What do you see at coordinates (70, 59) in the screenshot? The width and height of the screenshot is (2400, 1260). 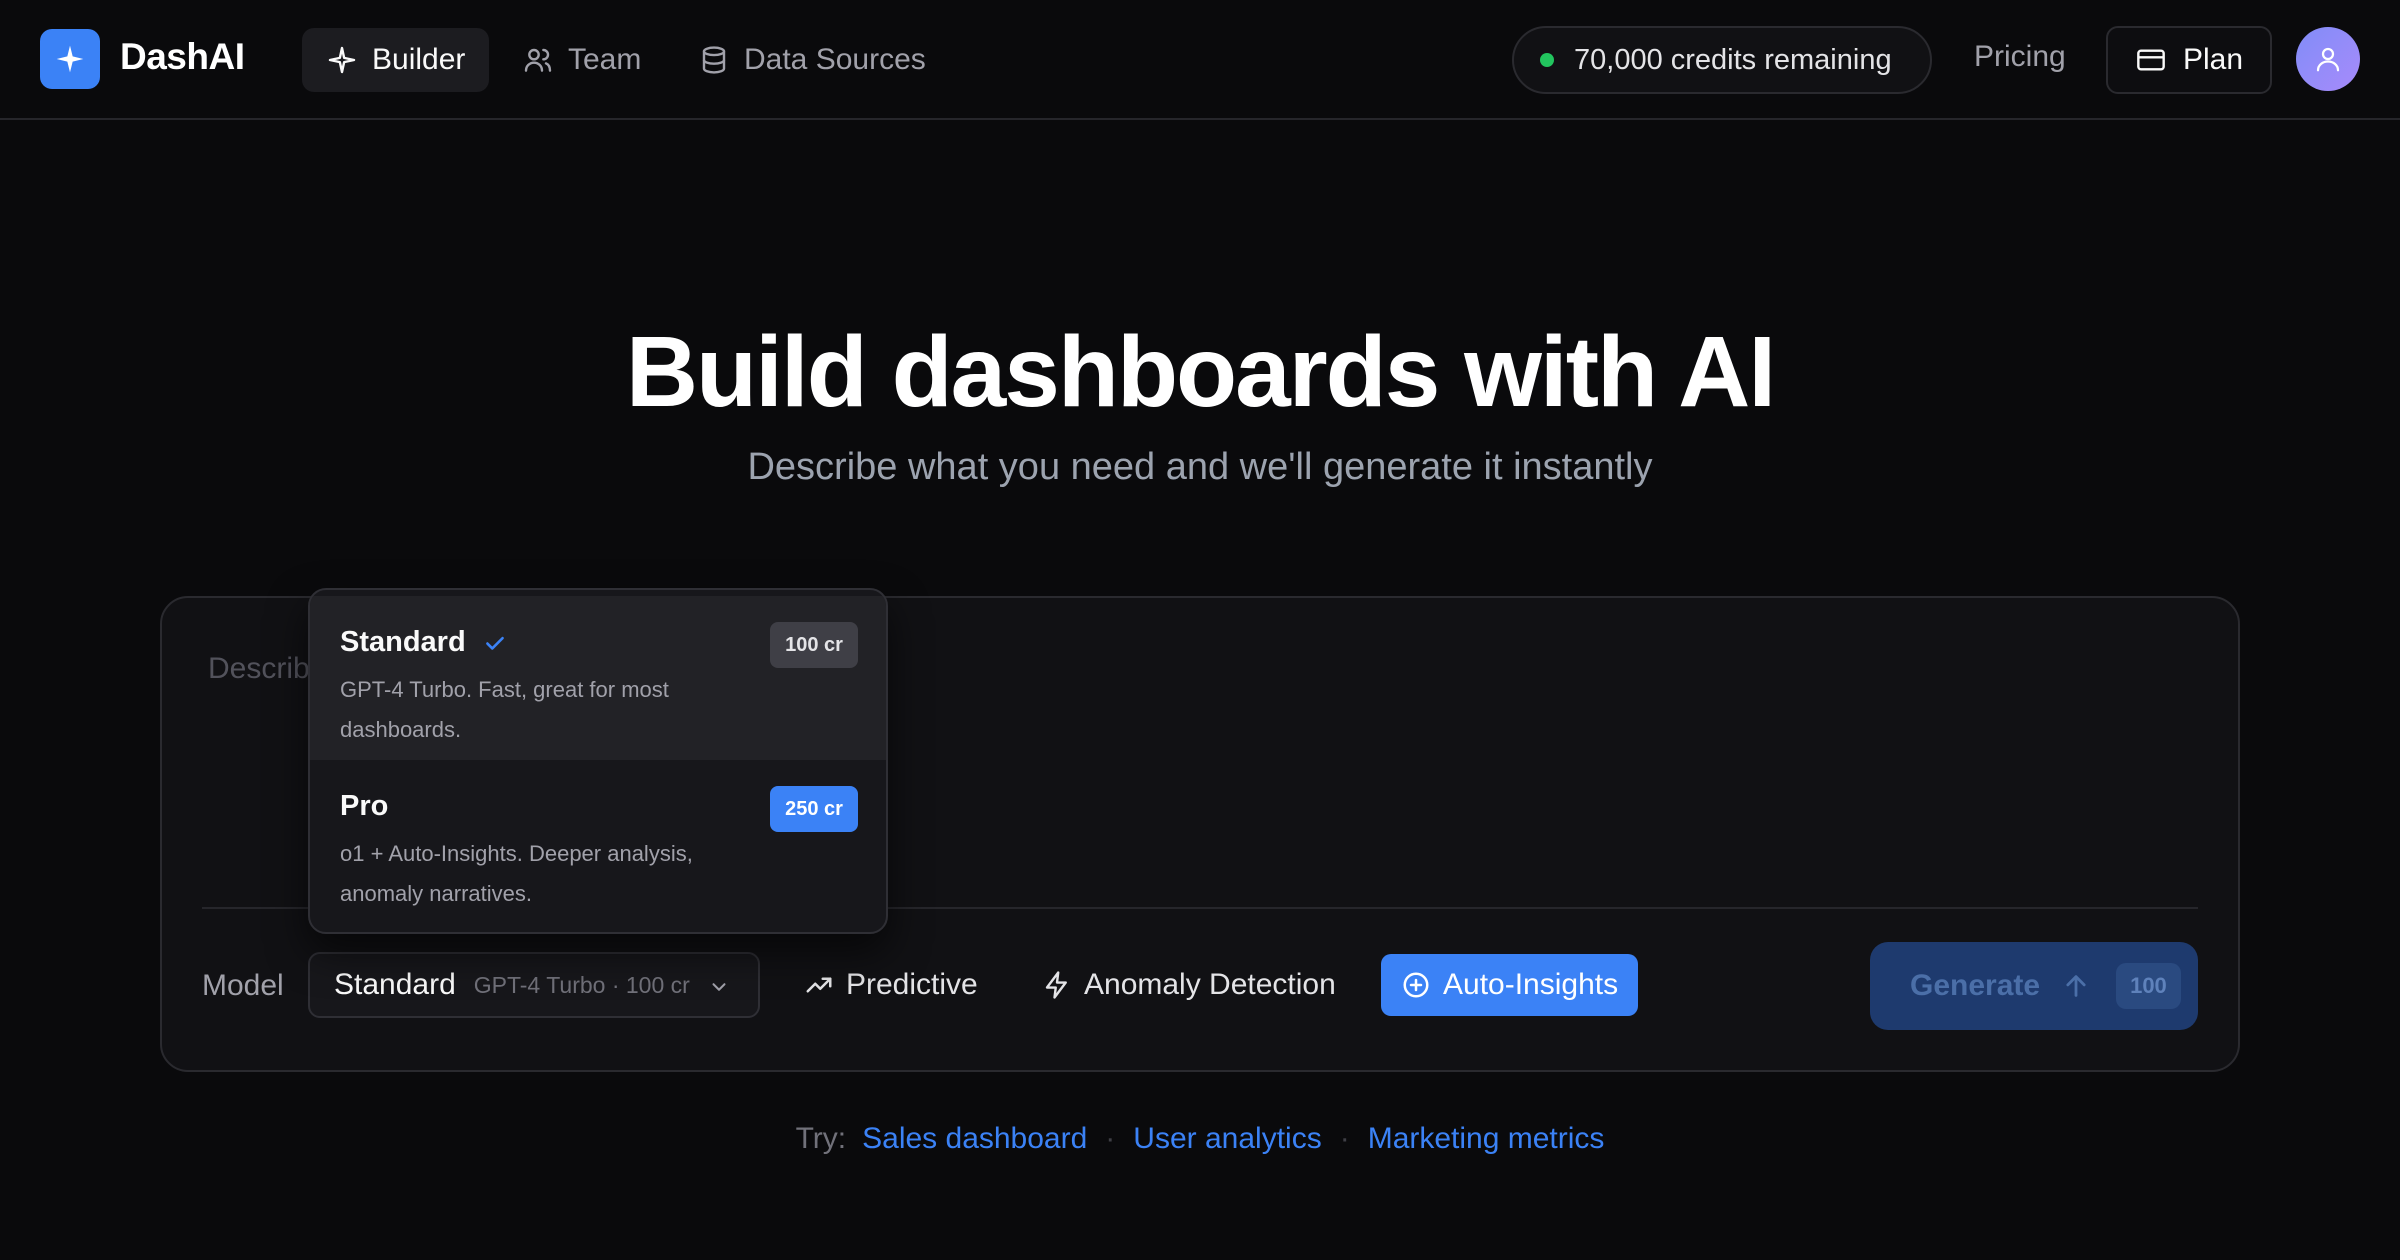 I see `logo-icon` at bounding box center [70, 59].